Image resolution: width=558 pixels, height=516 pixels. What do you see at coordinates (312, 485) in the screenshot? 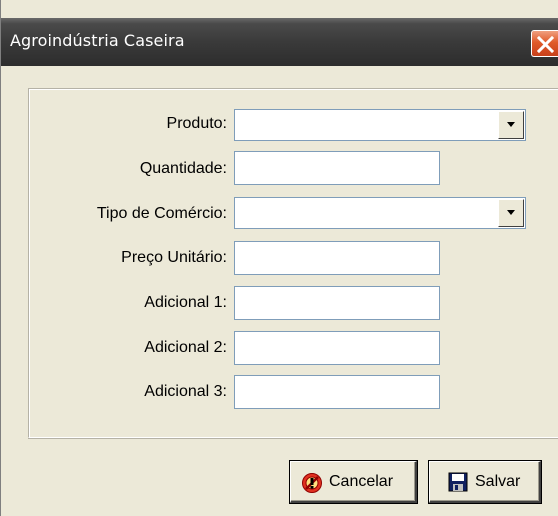
I see `cancel-icon` at bounding box center [312, 485].